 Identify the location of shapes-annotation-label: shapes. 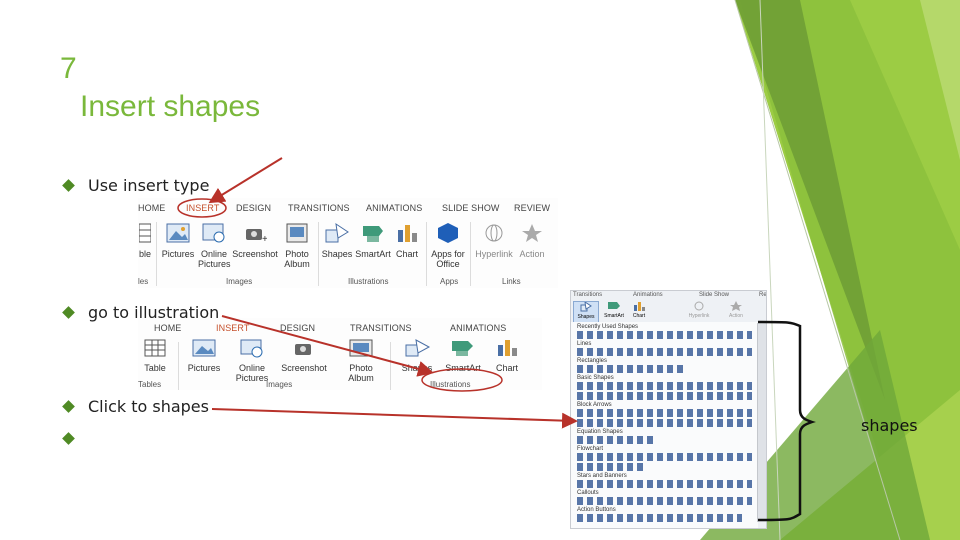
(889, 425).